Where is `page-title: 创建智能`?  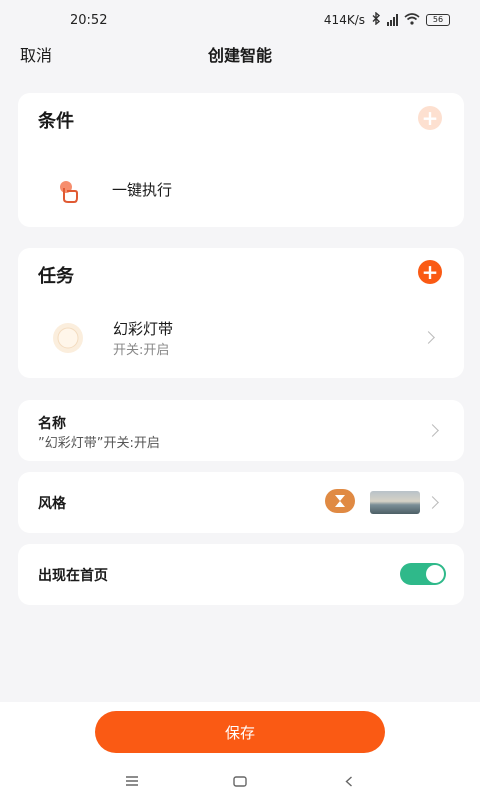 page-title: 创建智能 is located at coordinates (239, 55).